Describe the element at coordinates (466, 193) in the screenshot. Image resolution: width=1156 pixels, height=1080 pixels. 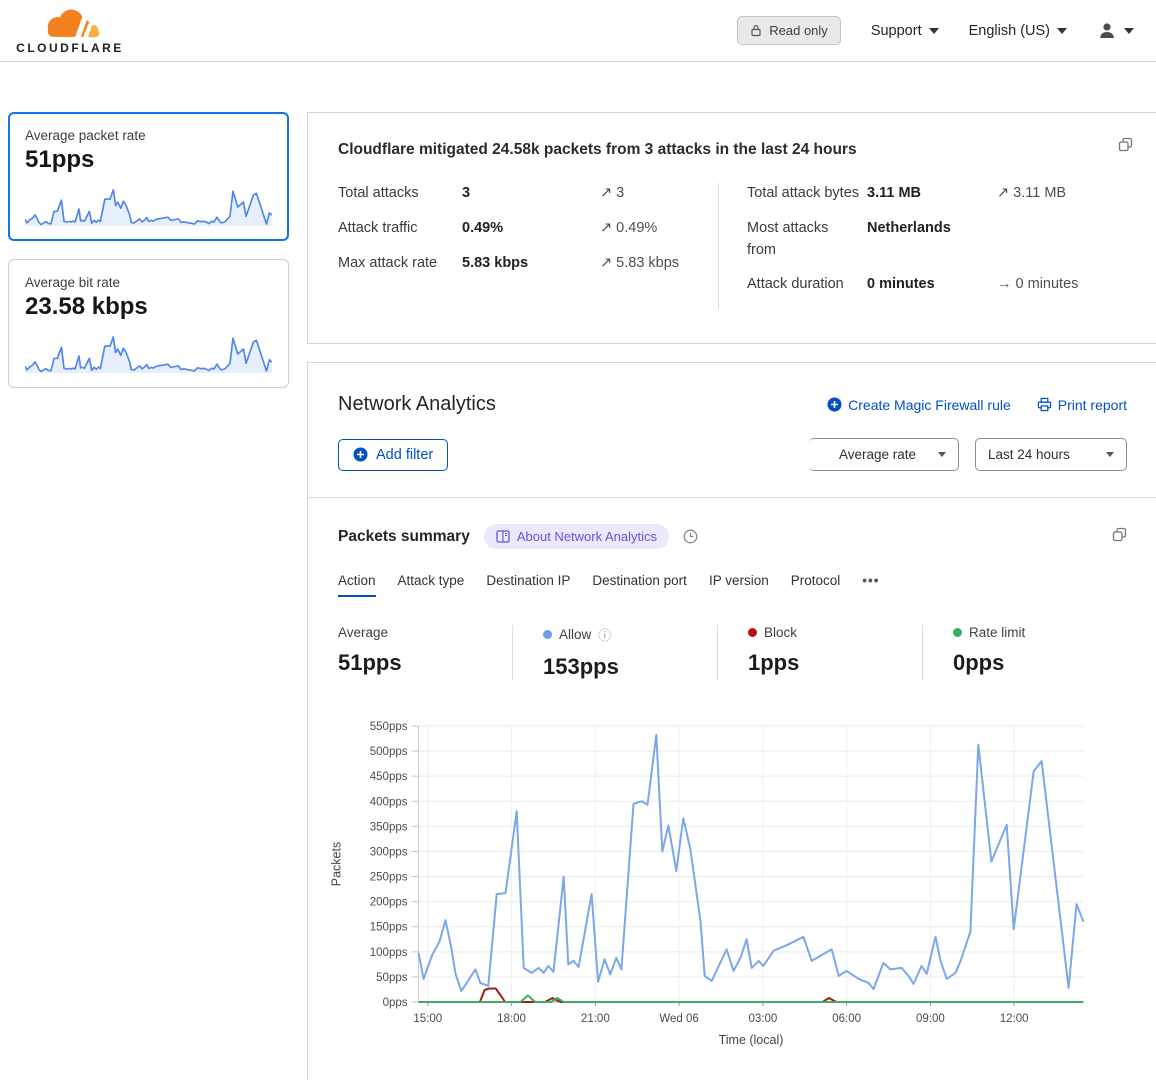
I see `stat-value: 3` at that location.